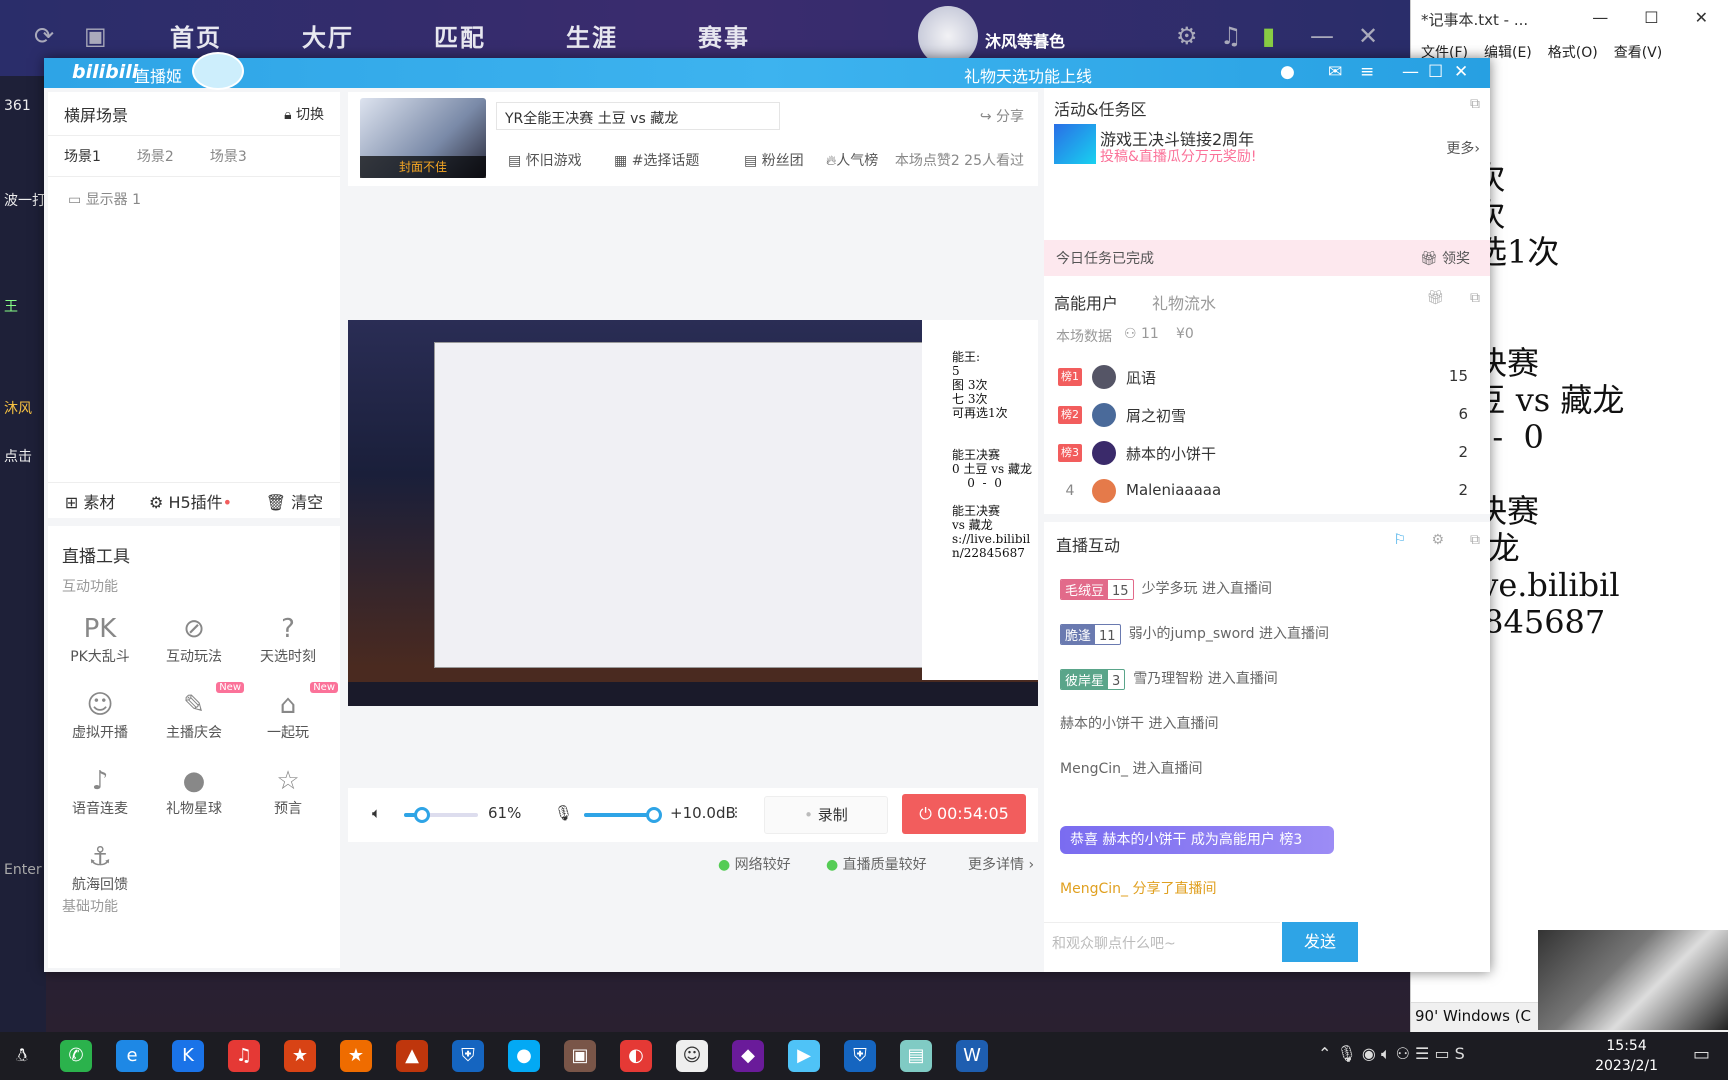 The height and width of the screenshot is (1080, 1728). What do you see at coordinates (1075, 144) in the screenshot?
I see `activity-banner-image` at bounding box center [1075, 144].